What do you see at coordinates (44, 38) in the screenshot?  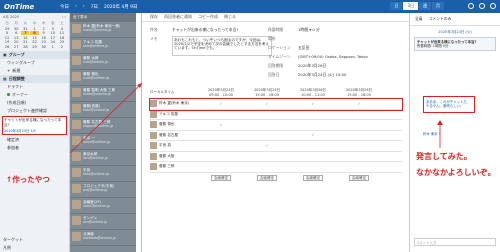 I see `calendar-day: 16` at bounding box center [44, 38].